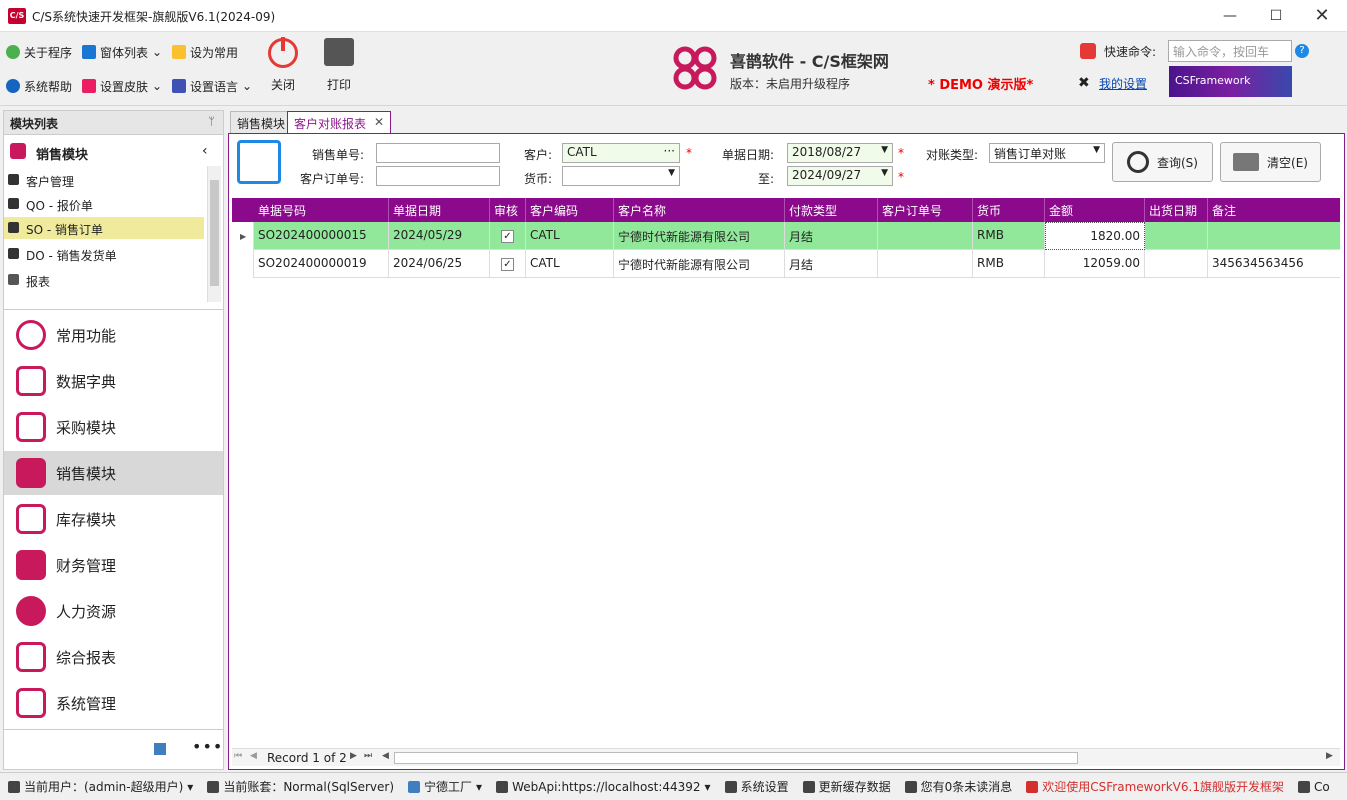 This screenshot has width=1347, height=800. Describe the element at coordinates (730, 786) in the screenshot. I see `tools-icon` at that location.